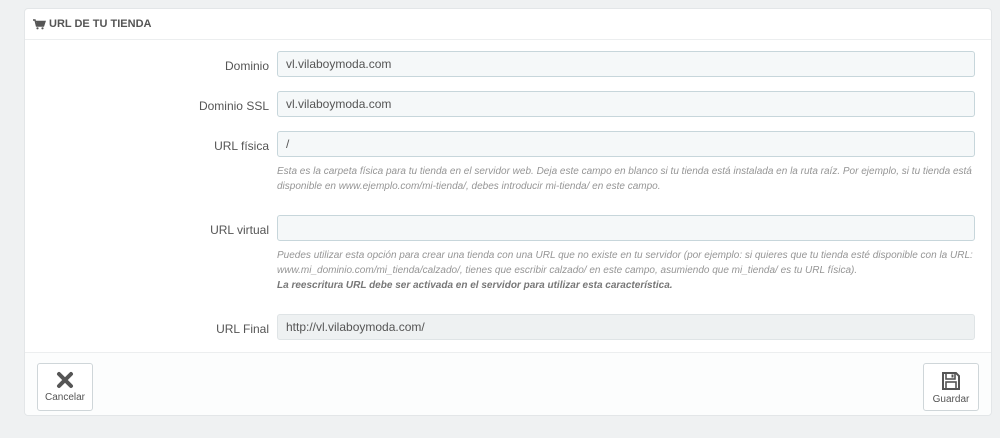 Image resolution: width=1000 pixels, height=438 pixels. What do you see at coordinates (241, 146) in the screenshot?
I see `url-fisica-label: URL física` at bounding box center [241, 146].